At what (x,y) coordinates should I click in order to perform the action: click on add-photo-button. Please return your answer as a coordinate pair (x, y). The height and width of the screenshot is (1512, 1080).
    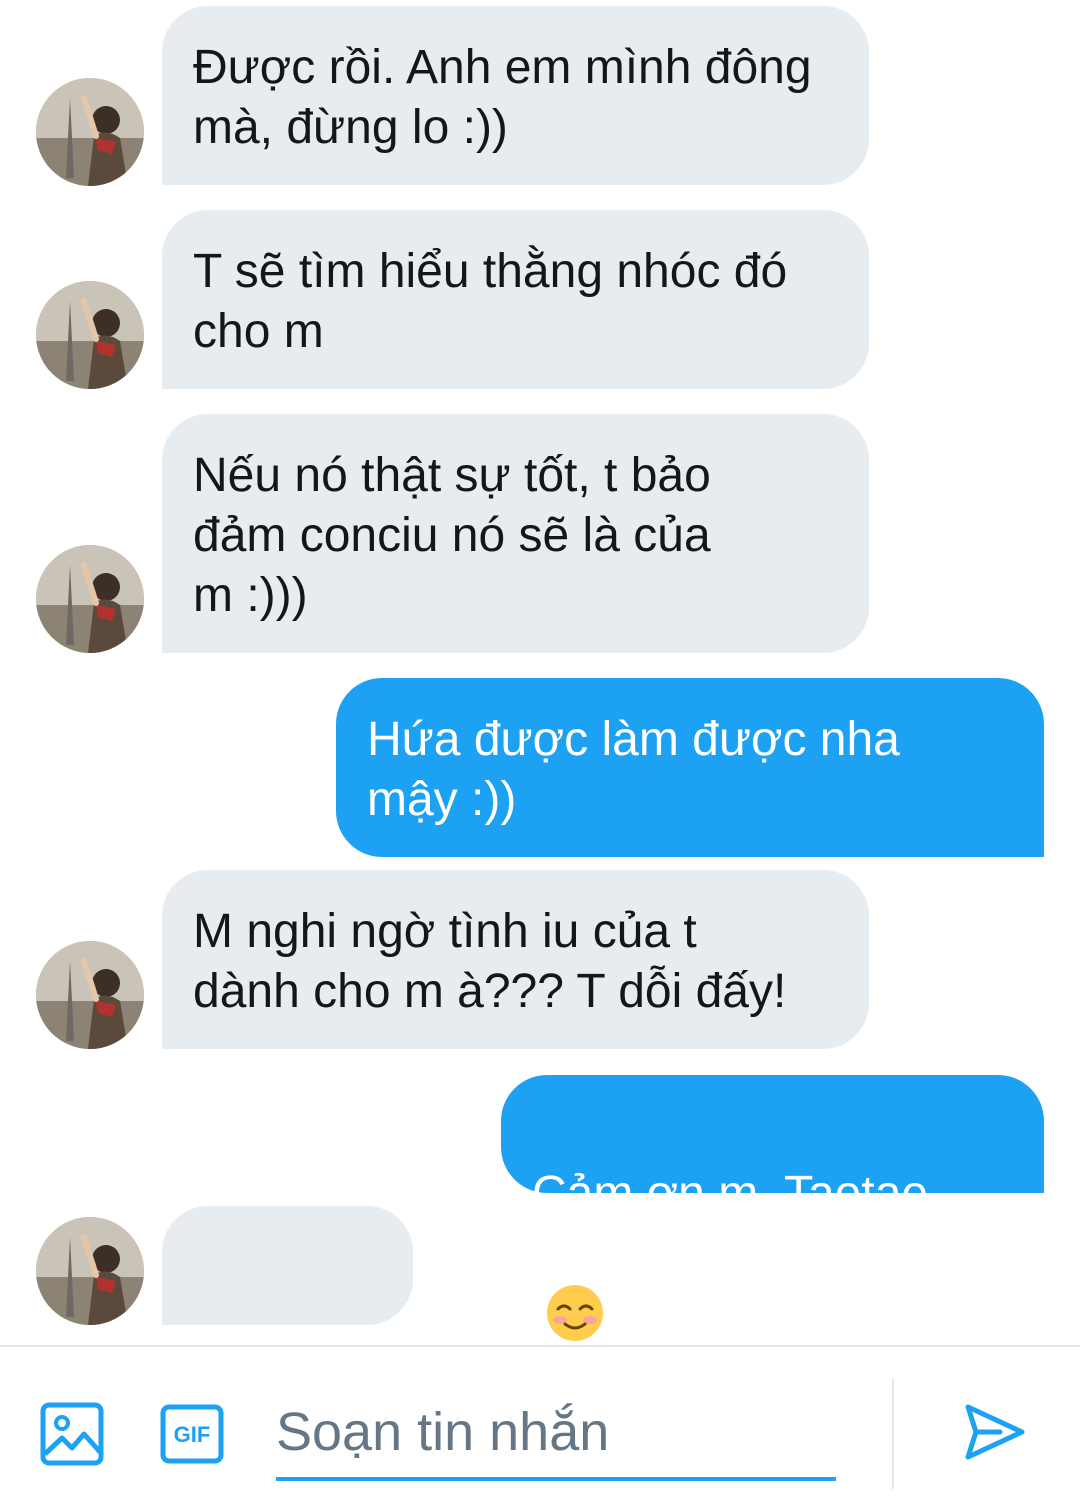
    Looking at the image, I should click on (72, 1434).